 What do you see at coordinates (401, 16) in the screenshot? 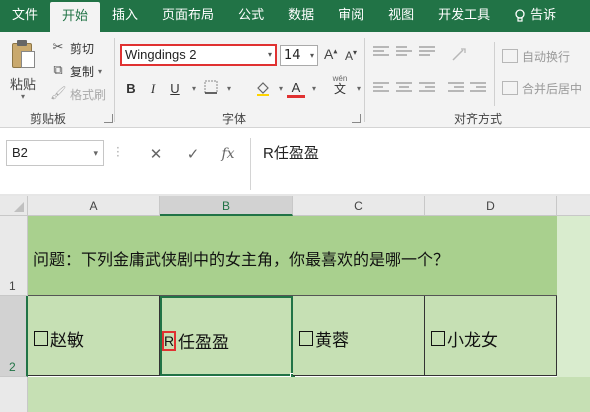
I see `tab-view: 视图` at bounding box center [401, 16].